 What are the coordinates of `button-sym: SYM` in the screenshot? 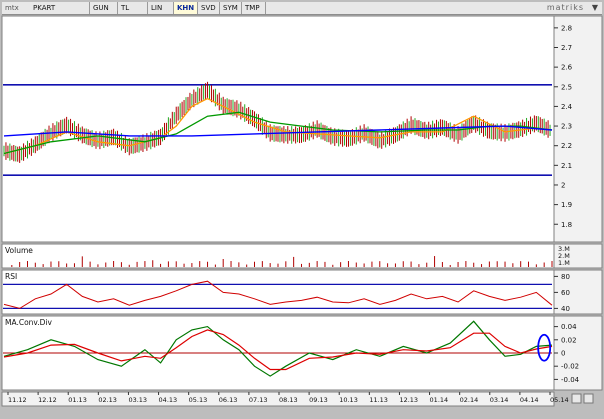 It's located at (231, 8).